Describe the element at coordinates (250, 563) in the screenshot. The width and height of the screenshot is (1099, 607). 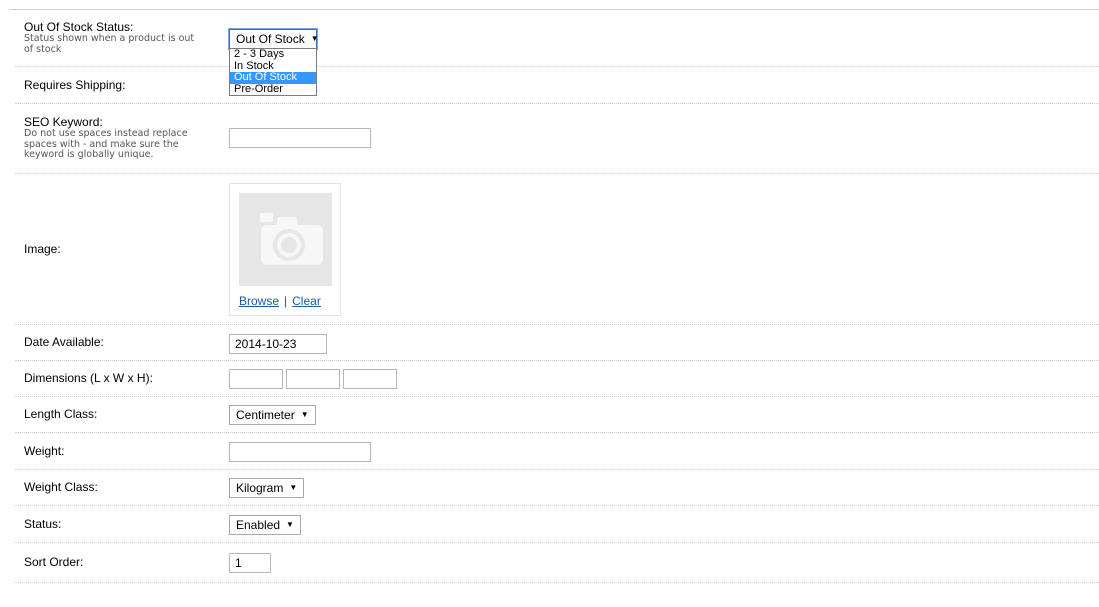
I see `sort-order-input` at that location.